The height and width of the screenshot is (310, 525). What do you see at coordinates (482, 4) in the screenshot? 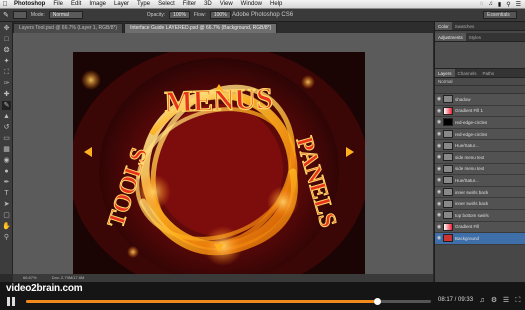
I see `wifi-icon: ◌` at bounding box center [482, 4].